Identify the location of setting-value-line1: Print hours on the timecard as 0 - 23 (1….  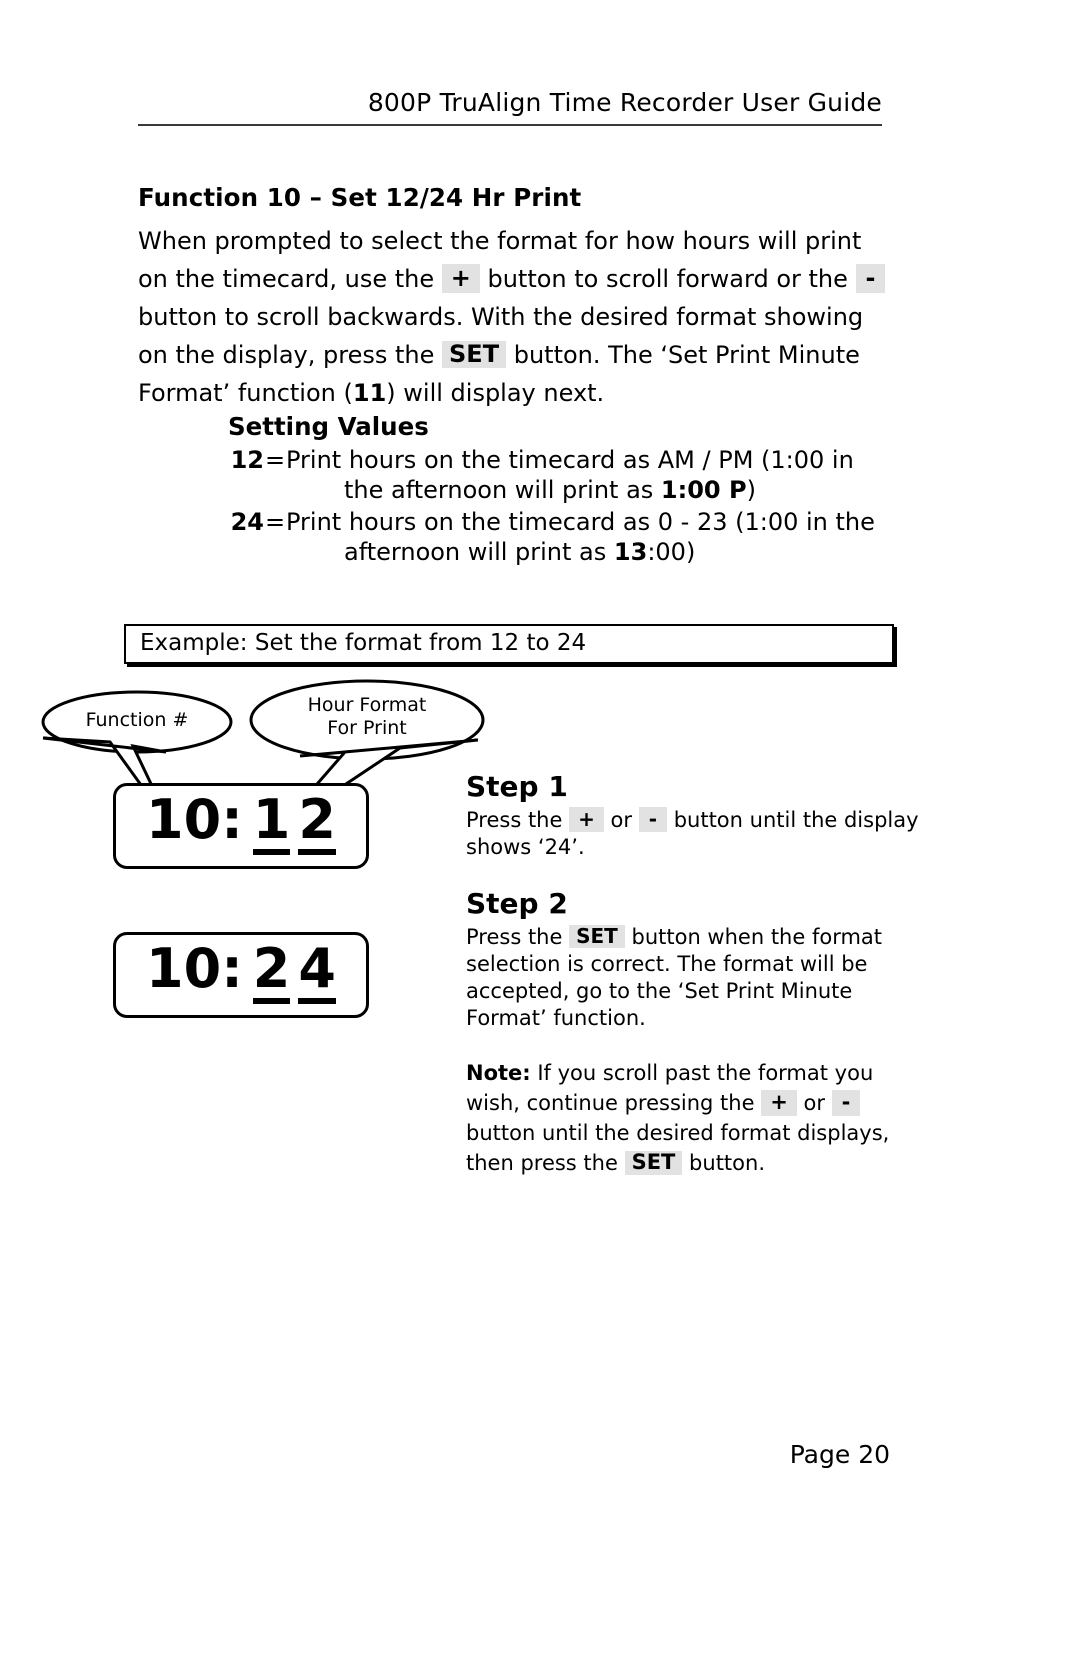
(580, 522).